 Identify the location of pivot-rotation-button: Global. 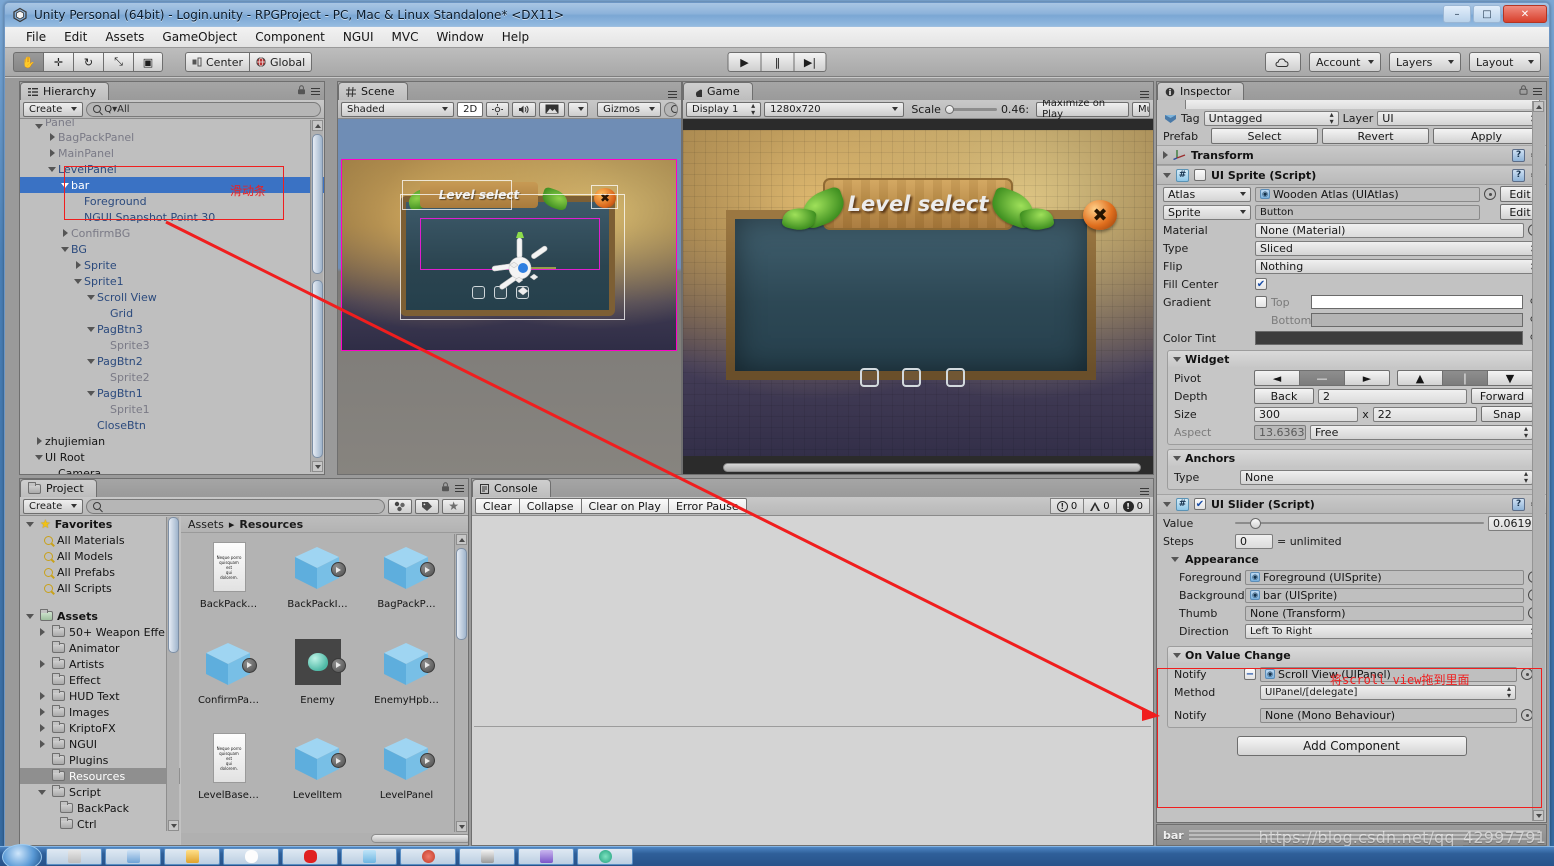
(281, 62).